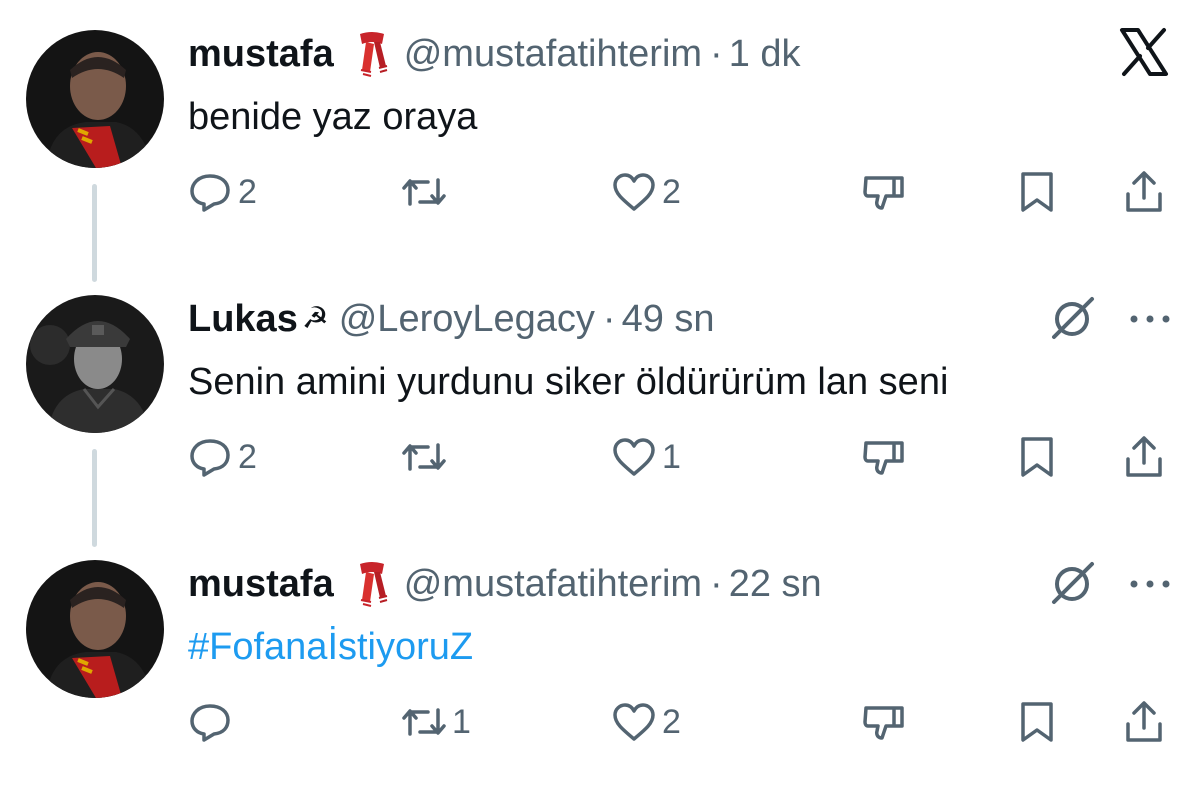 The height and width of the screenshot is (789, 1200). Describe the element at coordinates (467, 319) in the screenshot. I see `user-handle: @LeroyLegacy` at that location.